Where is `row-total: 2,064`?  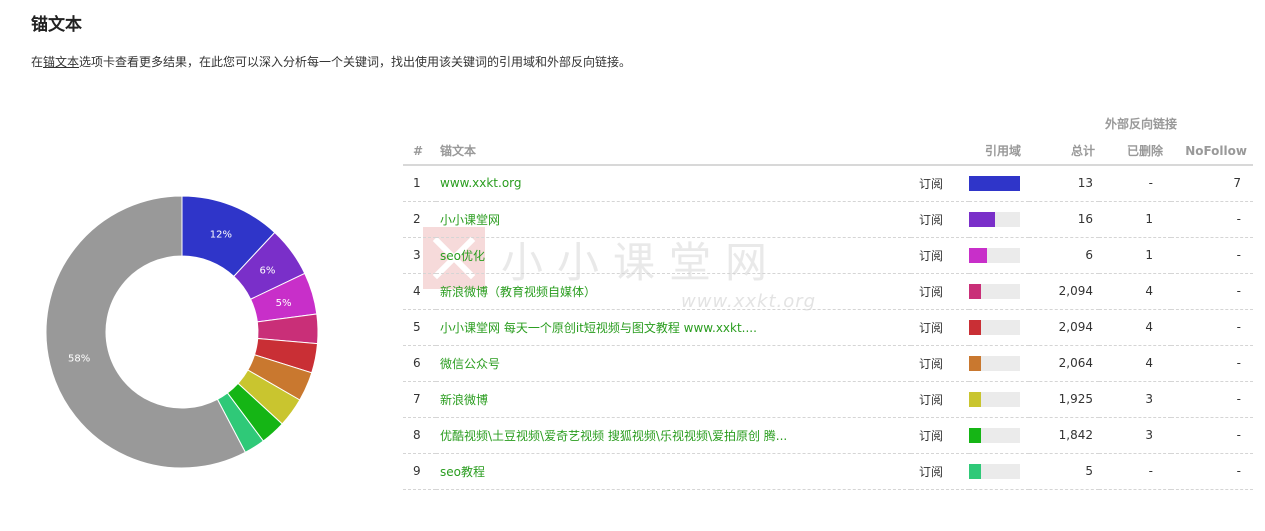 row-total: 2,064 is located at coordinates (1064, 363).